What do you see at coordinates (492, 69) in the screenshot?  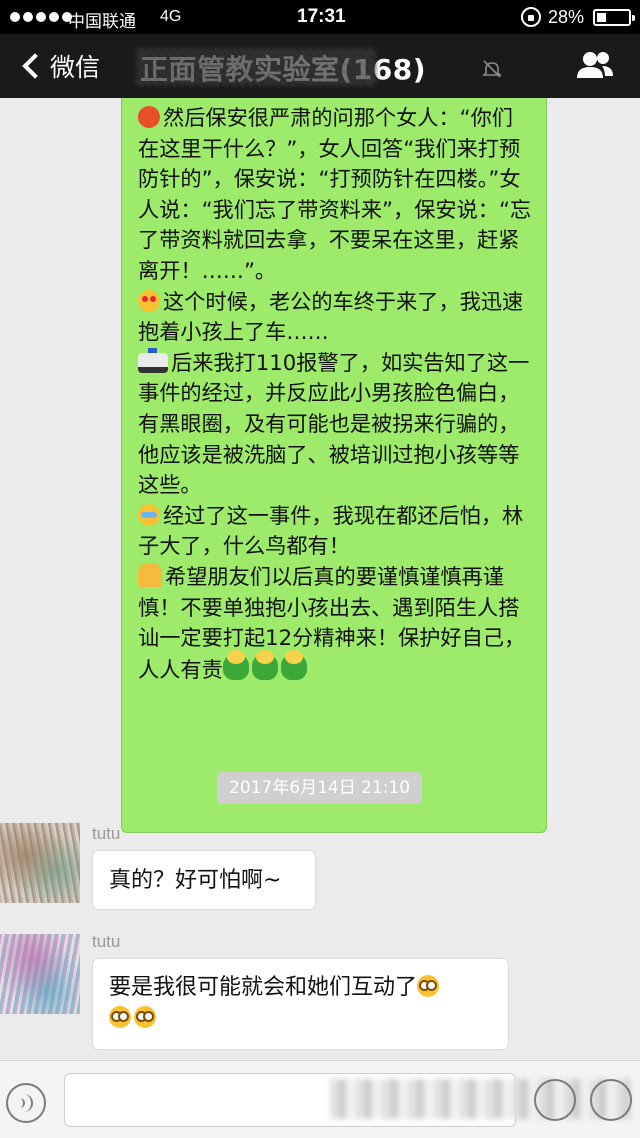 I see `mute-icon` at bounding box center [492, 69].